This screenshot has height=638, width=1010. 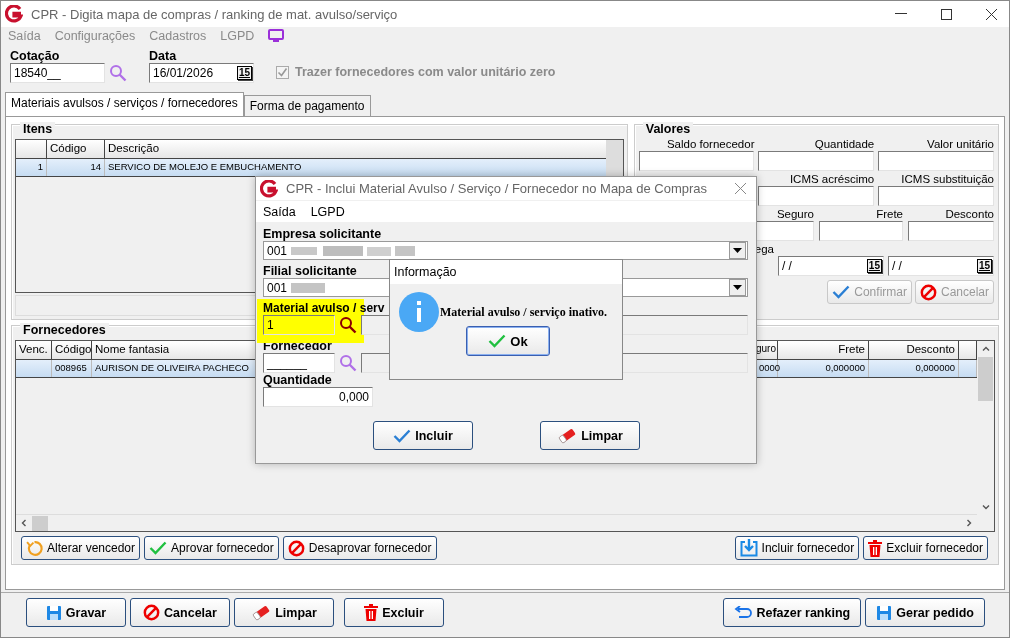 What do you see at coordinates (914, 368) in the screenshot?
I see `table-cell: 0,000000` at bounding box center [914, 368].